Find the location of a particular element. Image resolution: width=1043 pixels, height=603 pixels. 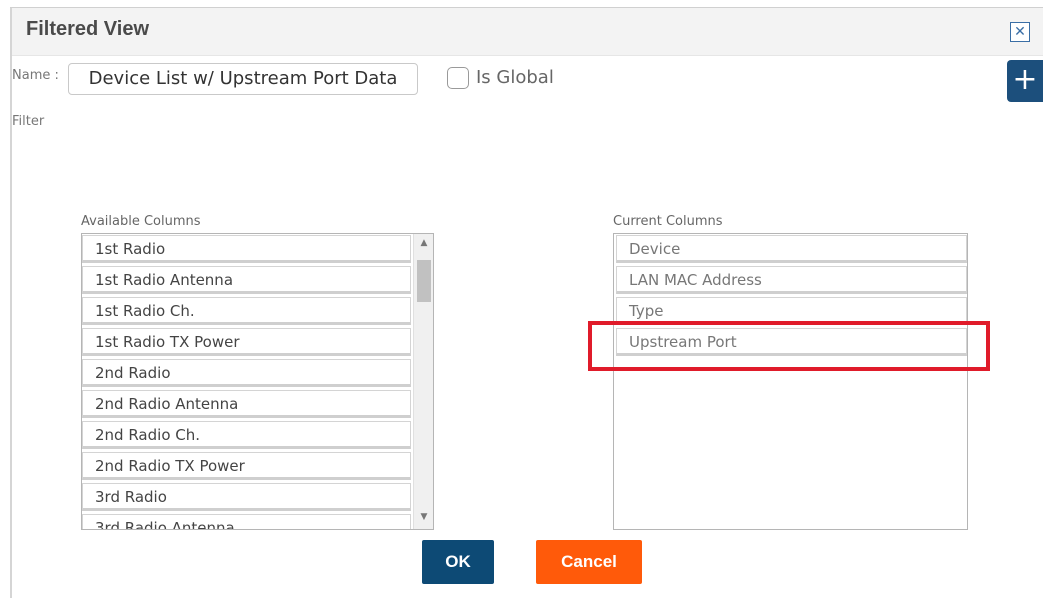

add-filter-button: + is located at coordinates (1025, 81).